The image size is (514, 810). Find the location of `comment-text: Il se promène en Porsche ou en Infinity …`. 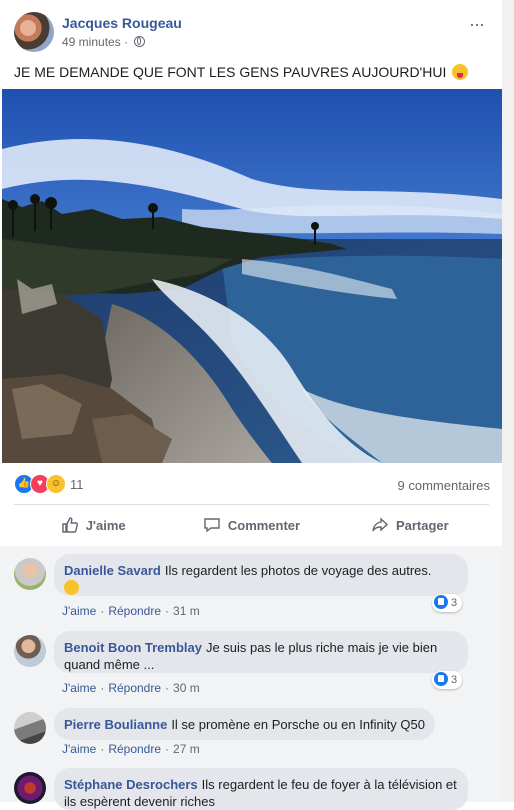

comment-text: Il se promène en Porsche ou en Infinity … is located at coordinates (298, 724).